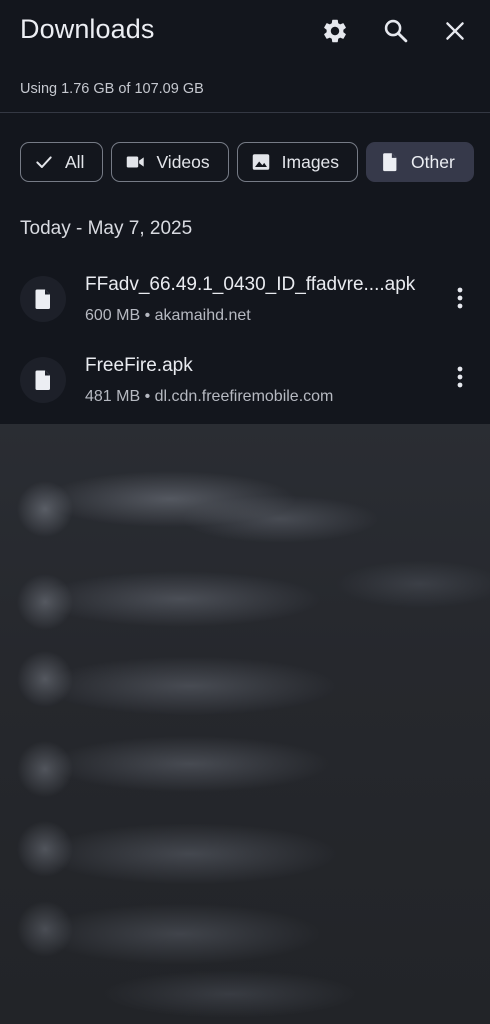 This screenshot has width=490, height=1024. What do you see at coordinates (44, 162) in the screenshot?
I see `check-icon` at bounding box center [44, 162].